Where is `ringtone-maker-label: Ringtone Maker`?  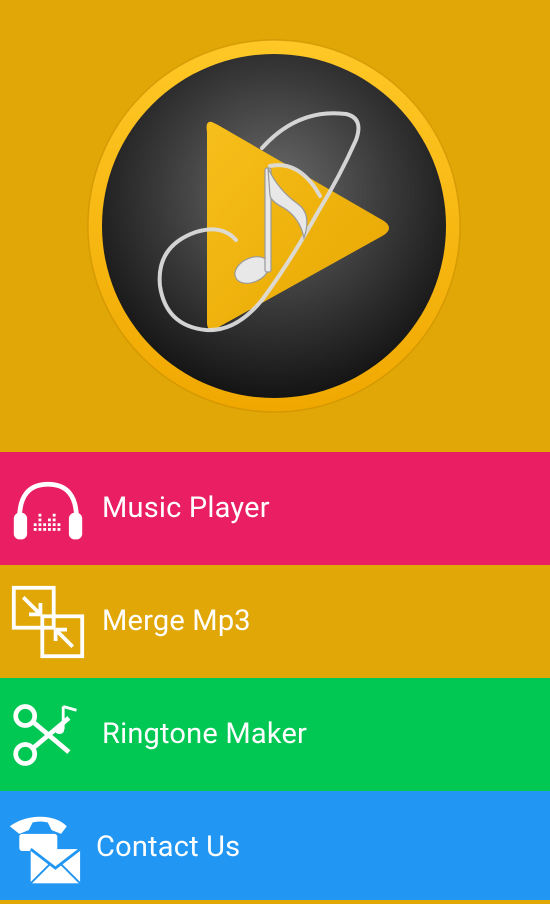 ringtone-maker-label: Ringtone Maker is located at coordinates (205, 734).